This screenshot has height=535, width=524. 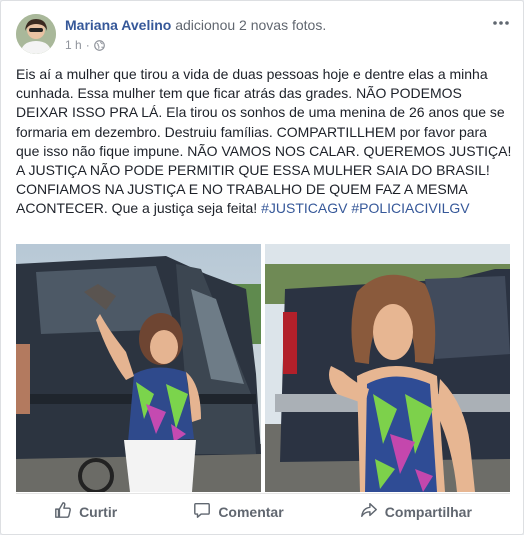 What do you see at coordinates (251, 511) in the screenshot?
I see `comment-label: Comentar` at bounding box center [251, 511].